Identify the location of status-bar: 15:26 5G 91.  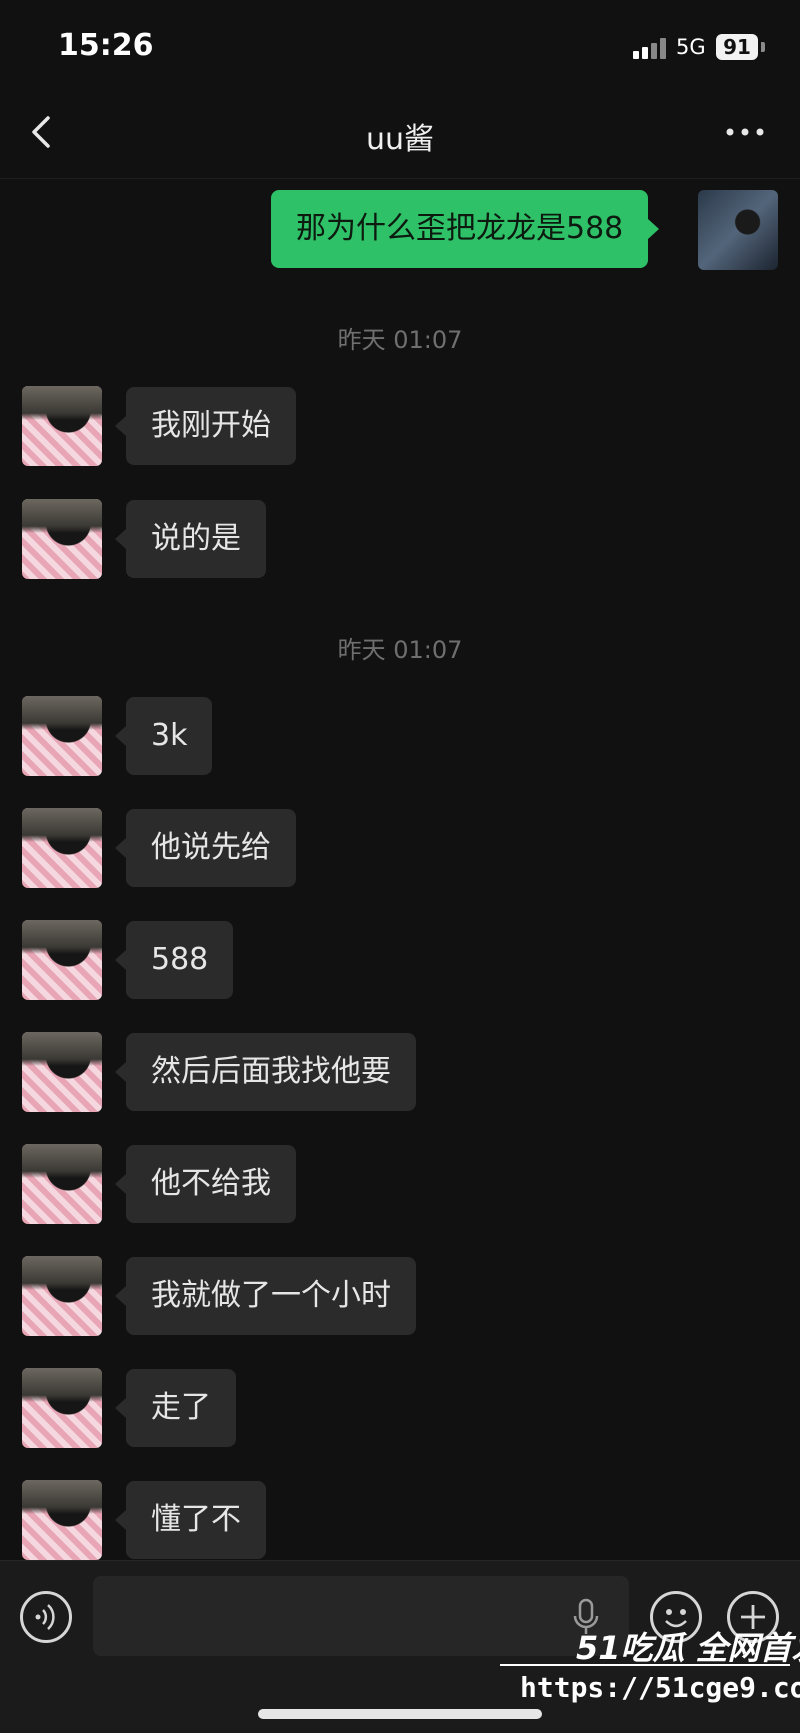
(400, 46).